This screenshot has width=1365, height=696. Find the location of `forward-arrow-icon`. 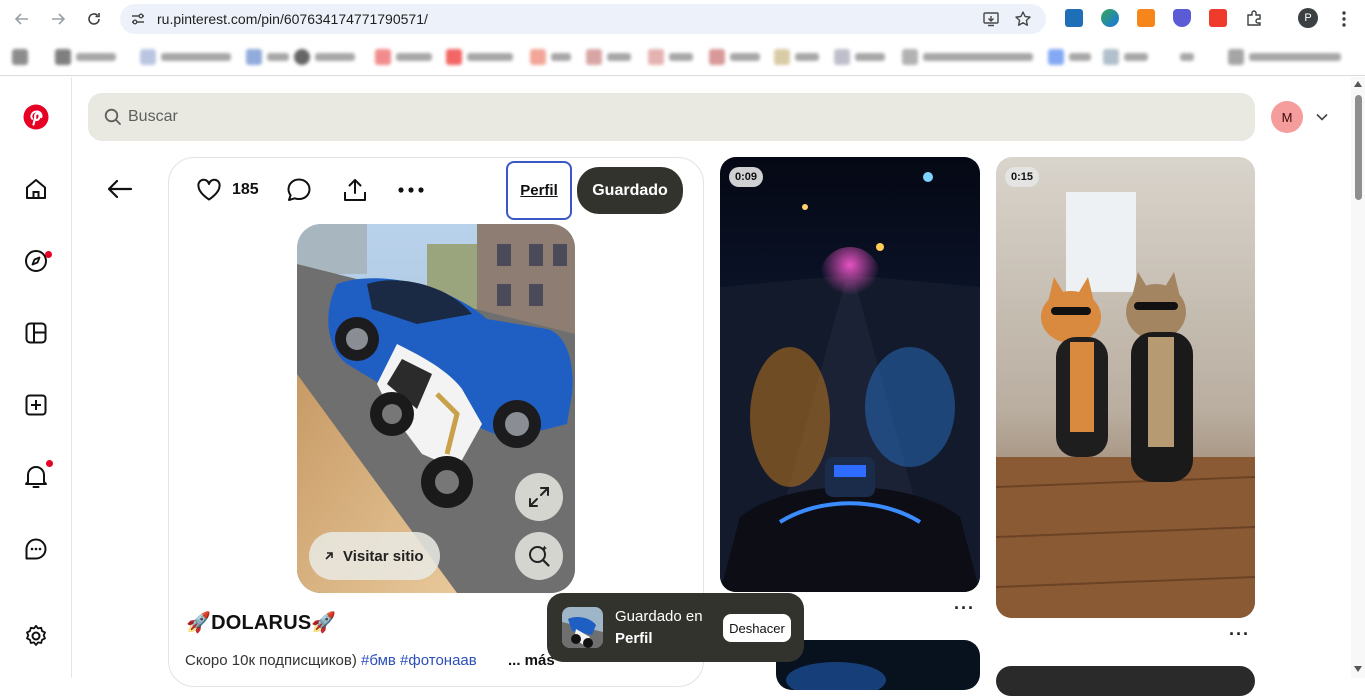

forward-arrow-icon is located at coordinates (58, 19).